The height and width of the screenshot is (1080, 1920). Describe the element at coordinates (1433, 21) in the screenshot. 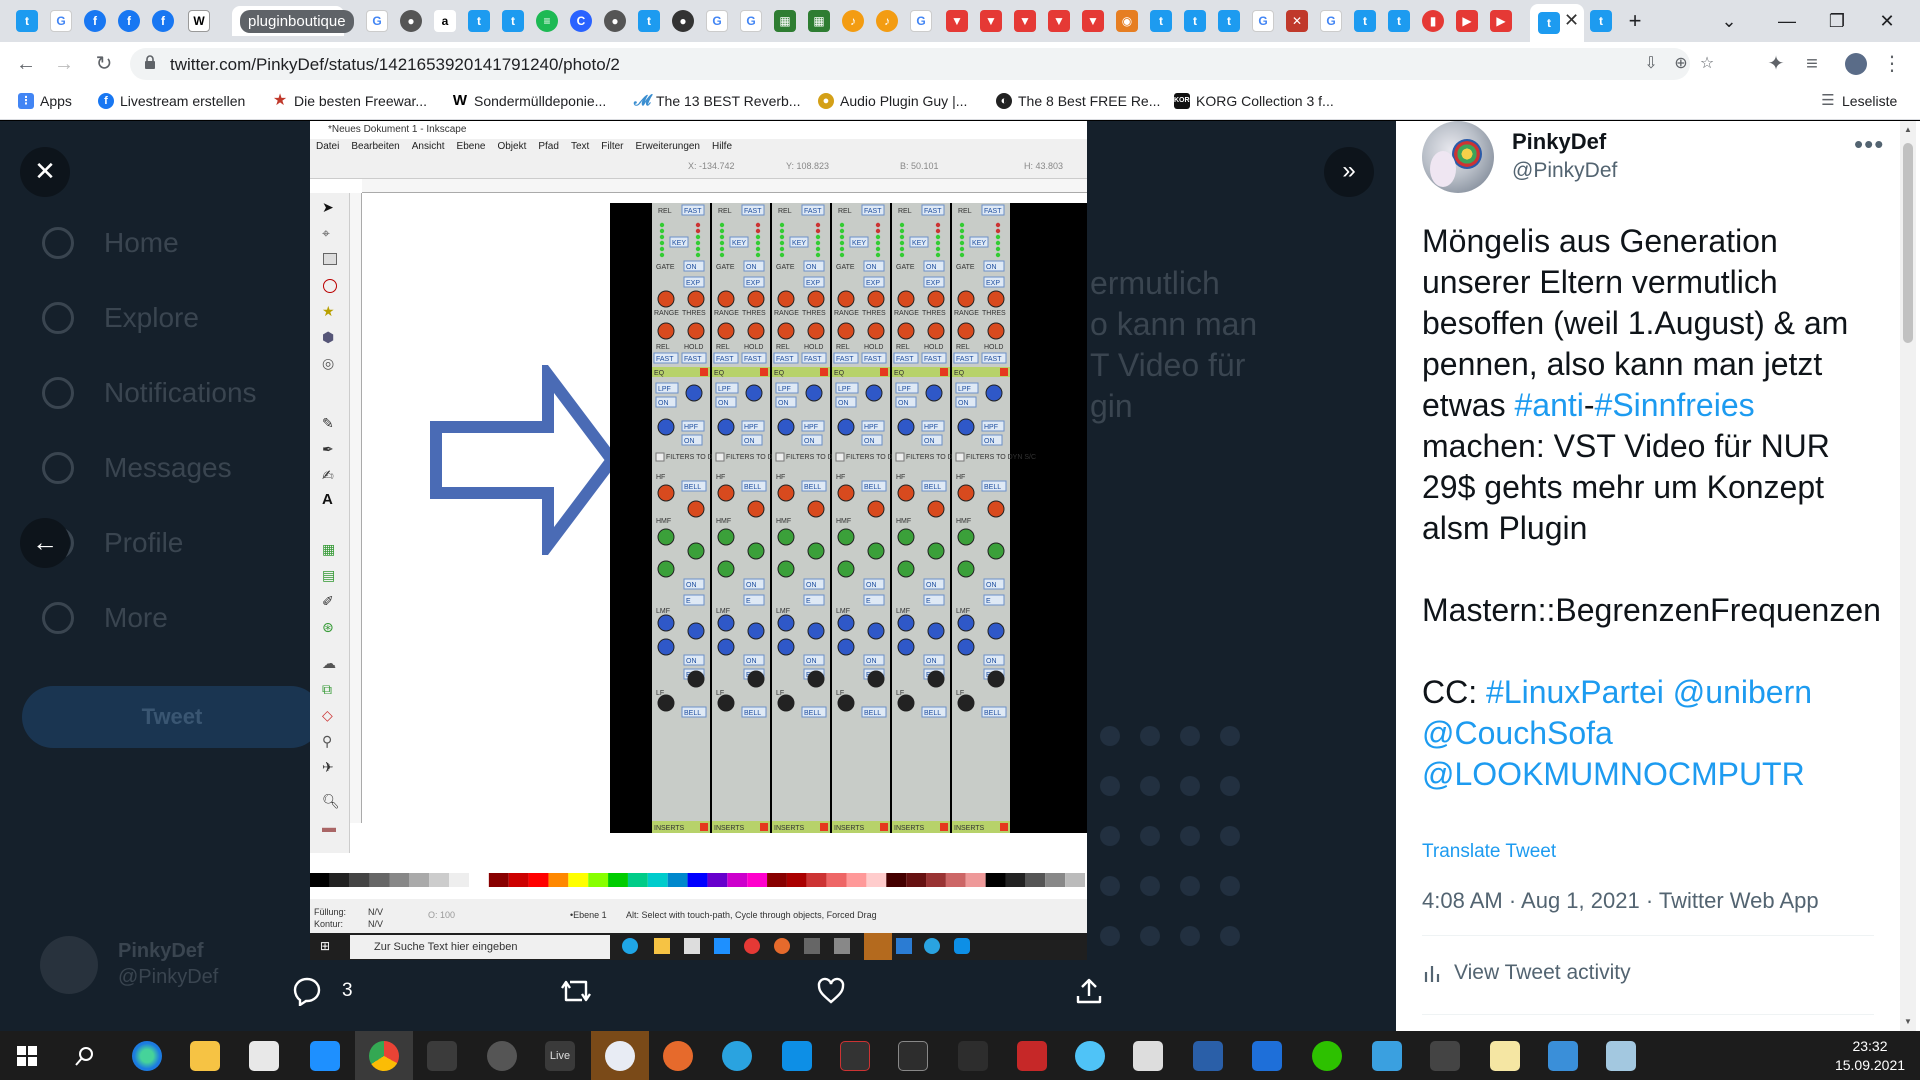

I see `brand-tab-icon: ▮` at that location.